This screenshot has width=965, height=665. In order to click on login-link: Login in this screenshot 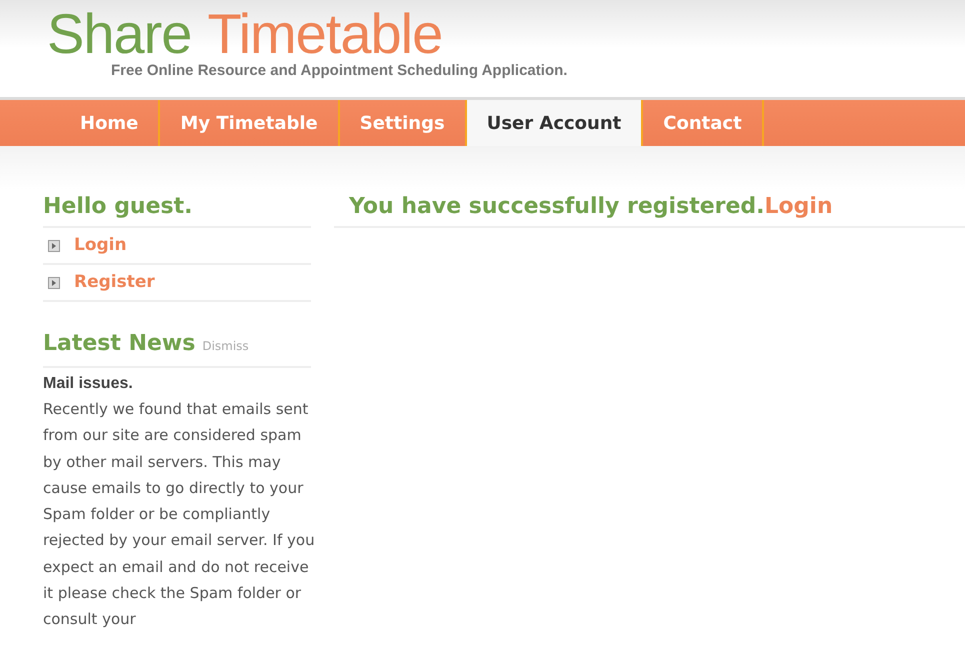, I will do `click(798, 206)`.